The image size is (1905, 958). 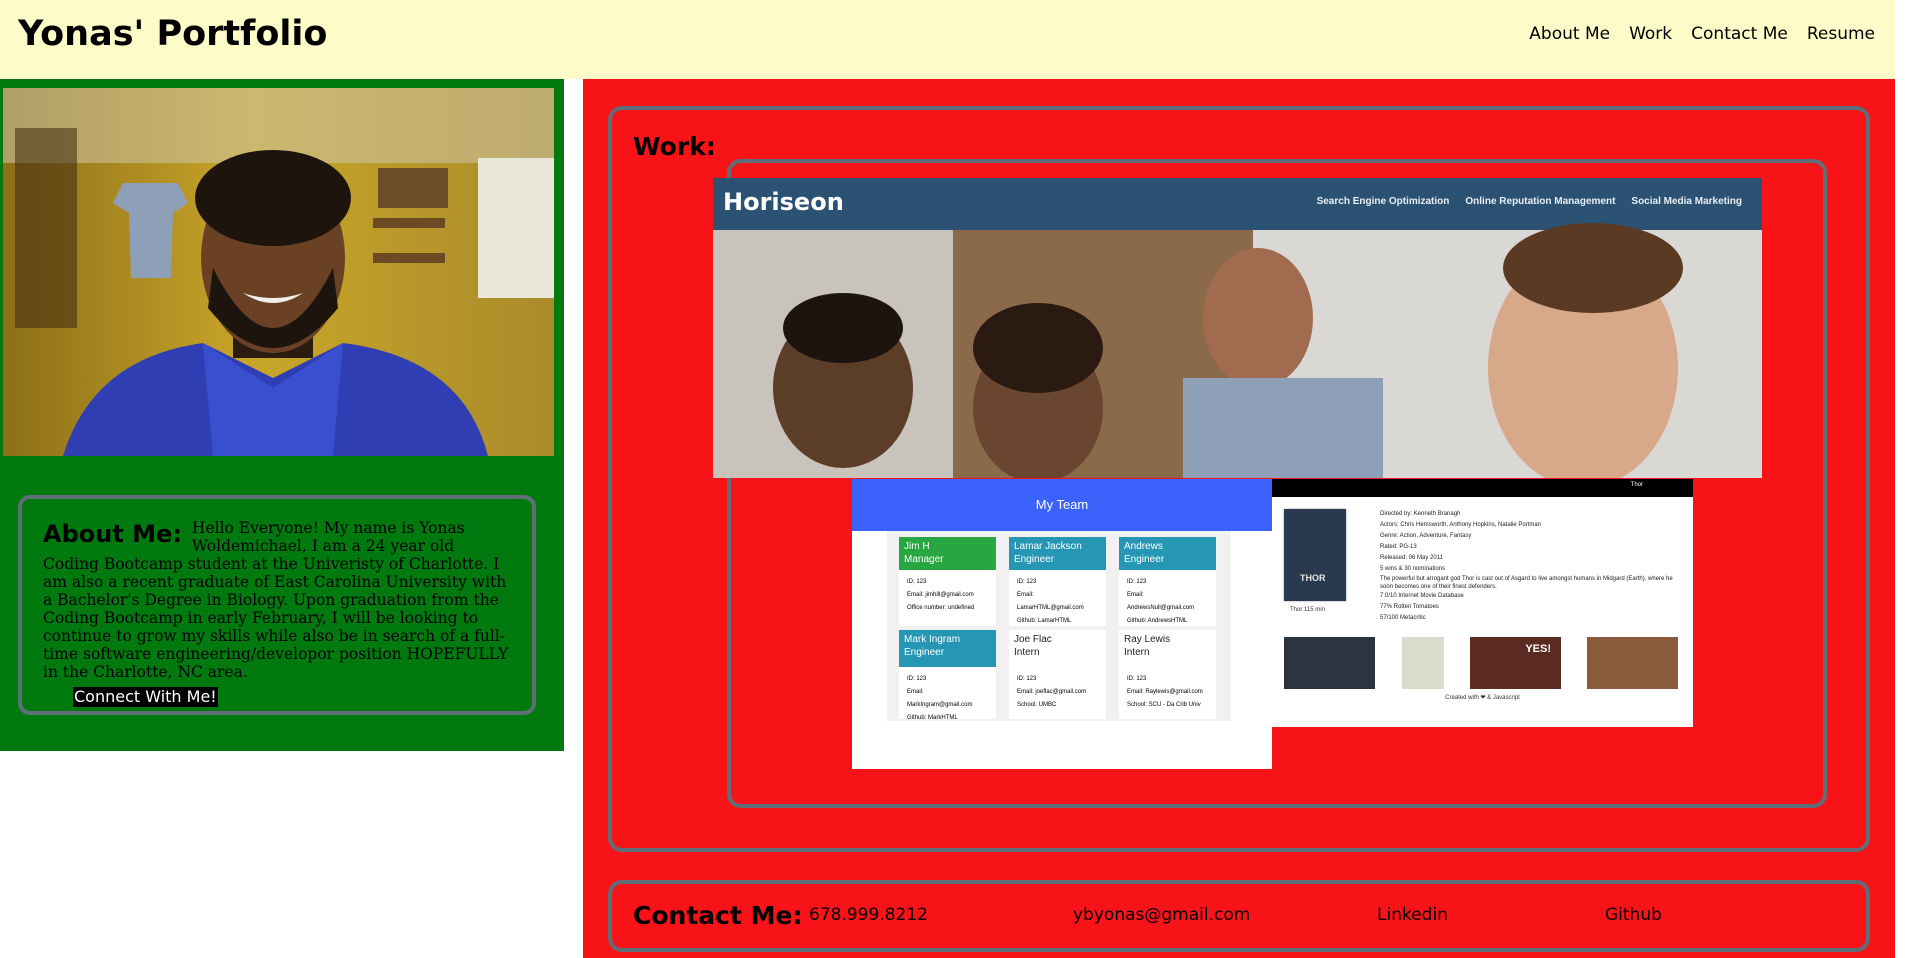 I want to click on movie-detail-line: Rated: PG-13, so click(x=1398, y=547).